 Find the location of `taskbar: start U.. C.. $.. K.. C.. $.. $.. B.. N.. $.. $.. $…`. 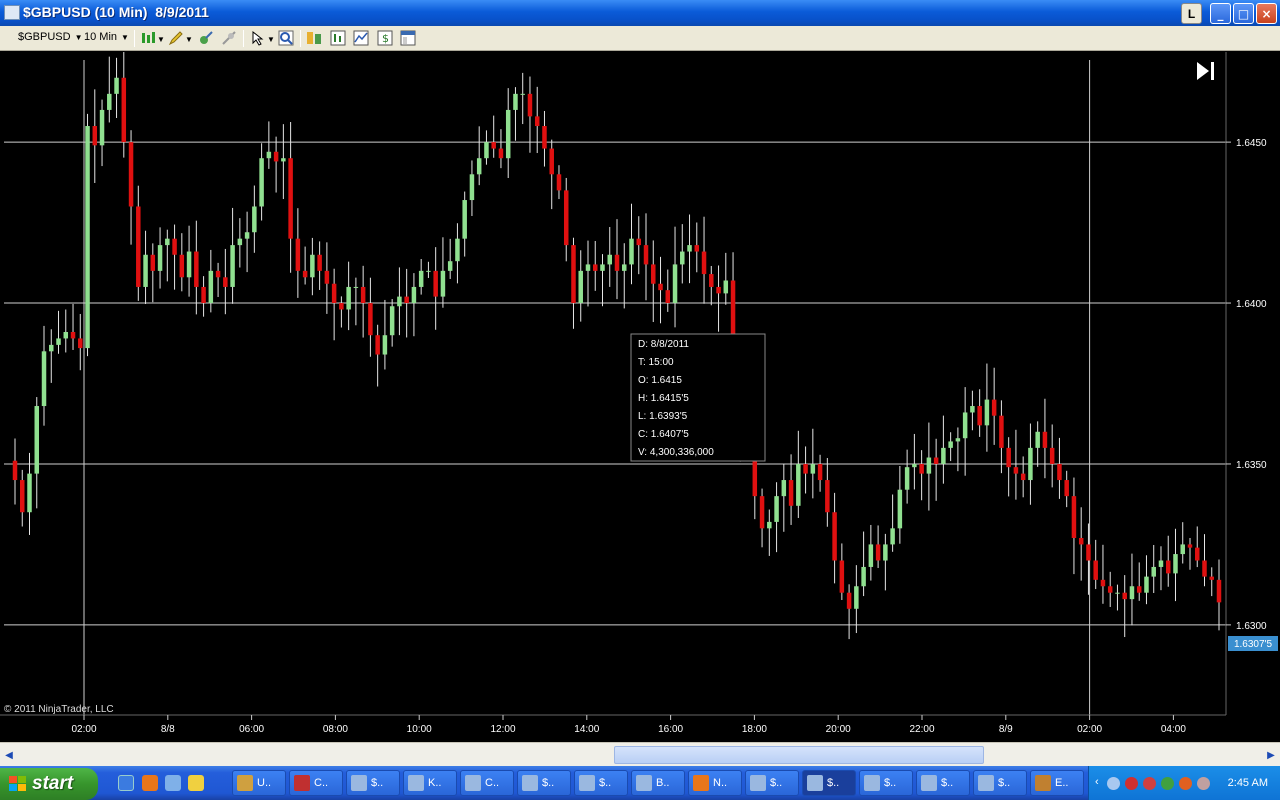

taskbar: start U.. C.. $.. K.. C.. $.. $.. B.. N.. $.. $.. $… is located at coordinates (640, 783).